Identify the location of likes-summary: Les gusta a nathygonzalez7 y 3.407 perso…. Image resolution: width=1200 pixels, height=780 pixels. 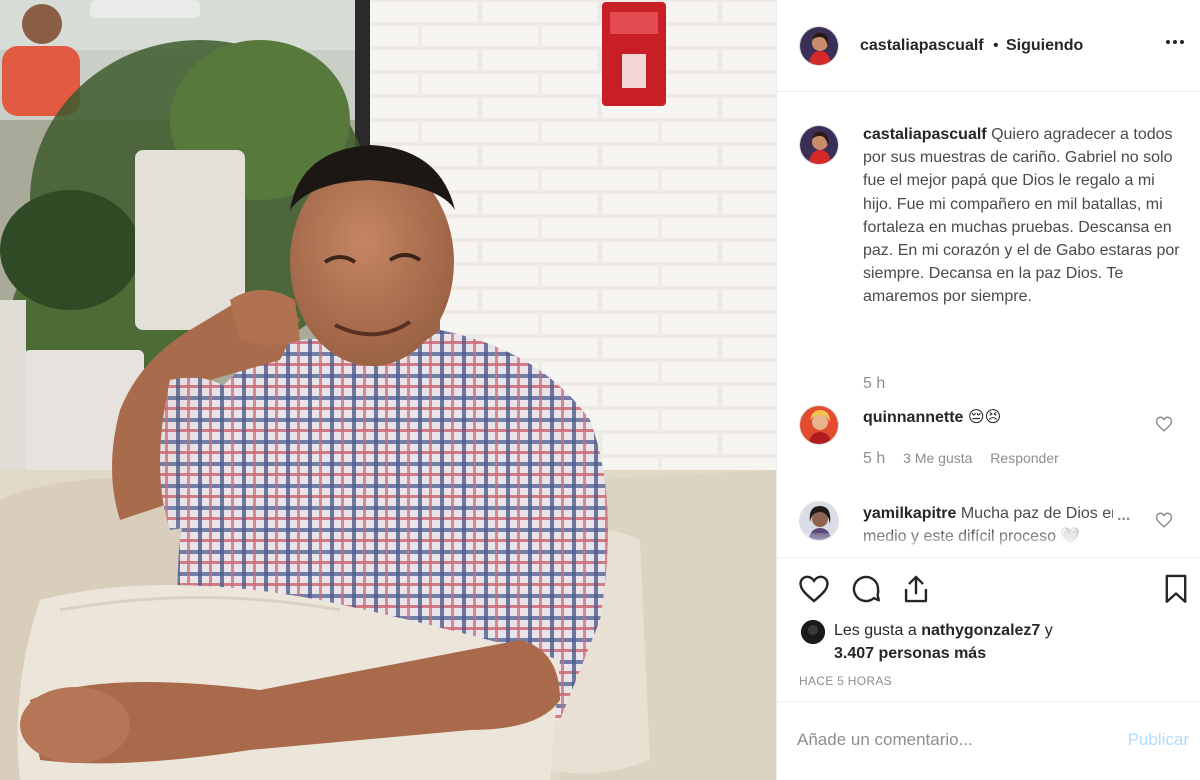
(1004, 642).